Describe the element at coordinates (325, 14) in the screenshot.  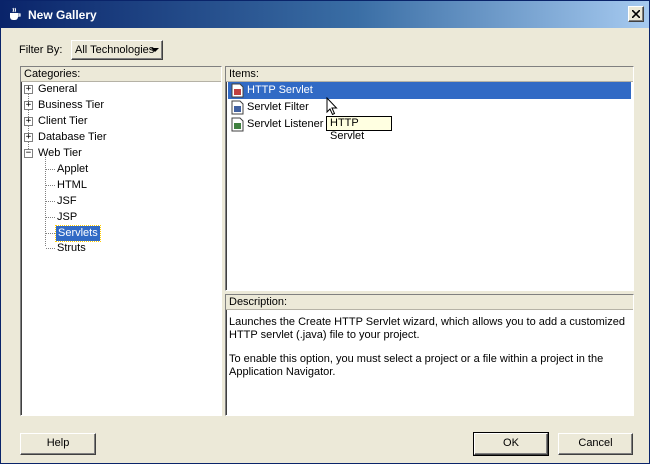
I see `title-bar: New Gallery` at that location.